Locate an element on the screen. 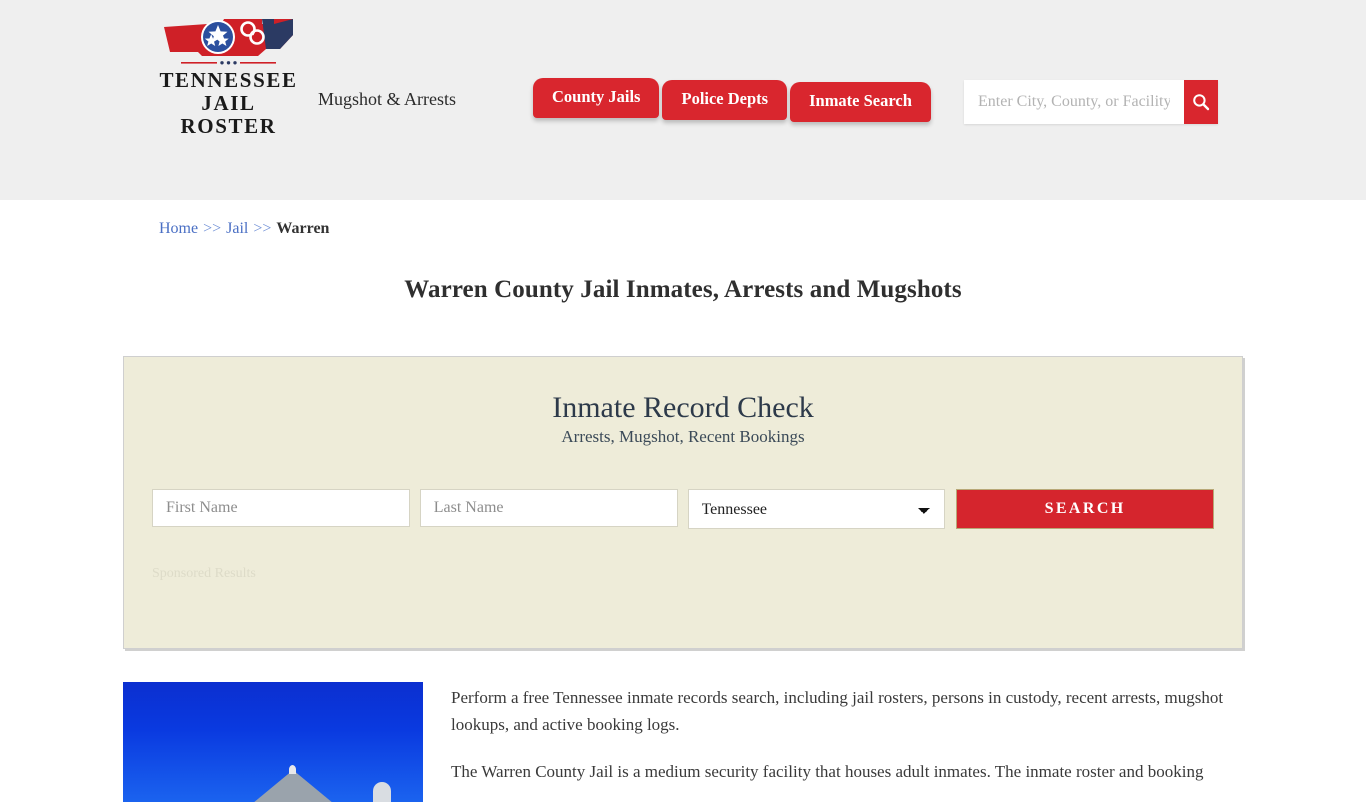 The image size is (1366, 805). inmate-search-form: Tennessee SEARCH is located at coordinates (683, 509).